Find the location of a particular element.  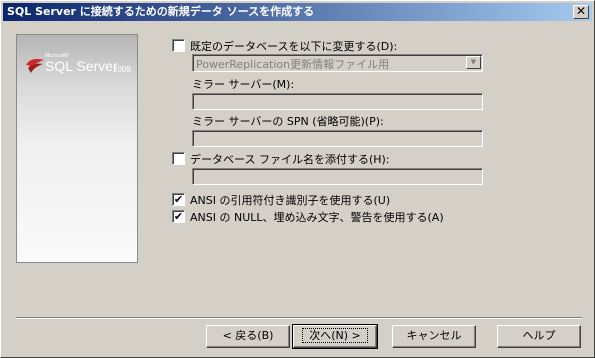

mirror-spn-label: ミラー サーバーの SPN (省略可能)(P): is located at coordinates (288, 121).